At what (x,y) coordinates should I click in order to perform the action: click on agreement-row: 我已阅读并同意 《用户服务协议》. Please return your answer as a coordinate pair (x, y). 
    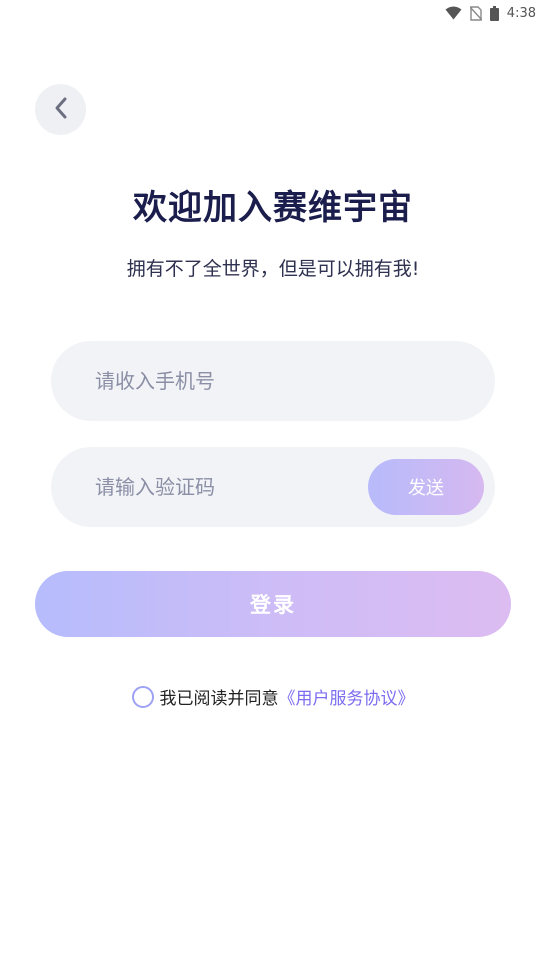
    Looking at the image, I should click on (273, 696).